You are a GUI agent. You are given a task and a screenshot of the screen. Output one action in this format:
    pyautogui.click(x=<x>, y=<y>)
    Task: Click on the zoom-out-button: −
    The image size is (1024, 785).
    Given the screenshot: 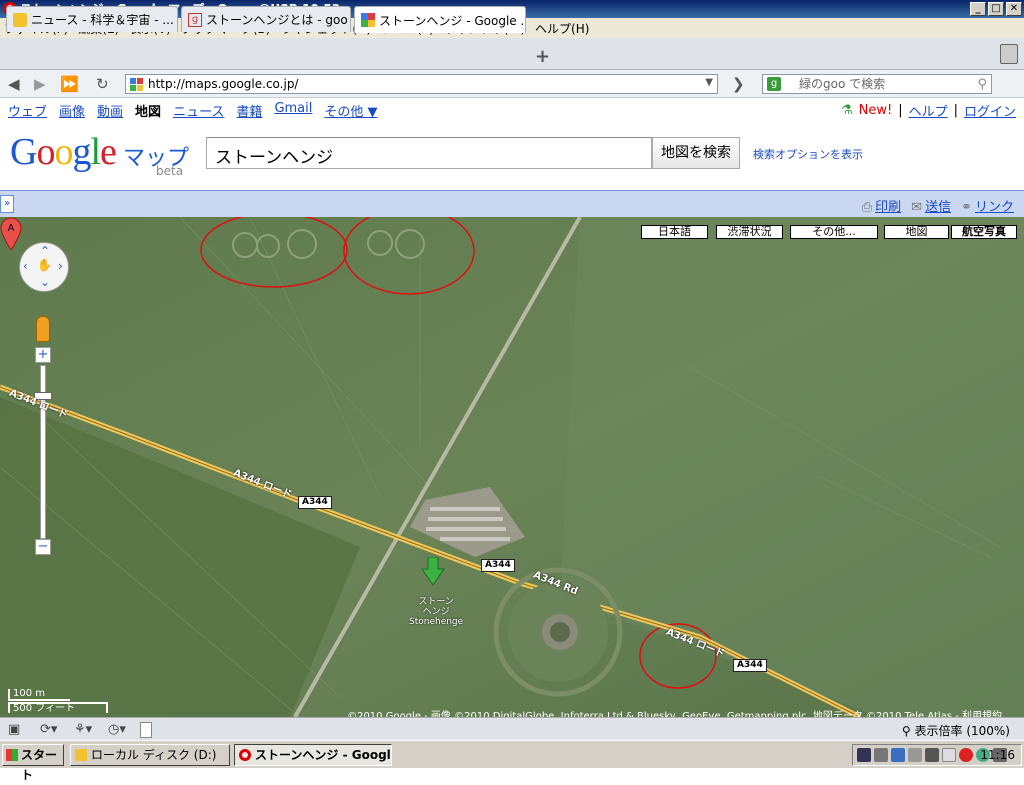 What is the action you would take?
    pyautogui.click(x=43, y=547)
    